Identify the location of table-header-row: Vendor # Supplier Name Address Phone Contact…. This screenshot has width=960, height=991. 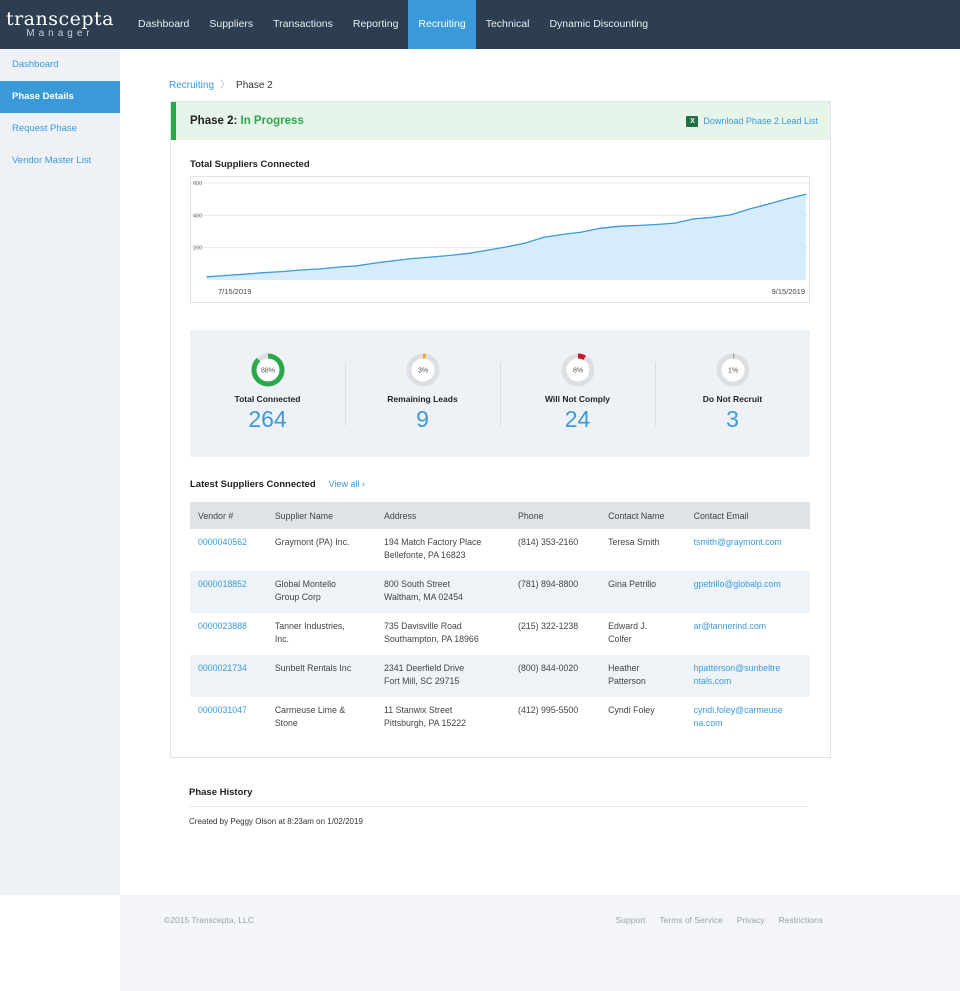
(500, 515).